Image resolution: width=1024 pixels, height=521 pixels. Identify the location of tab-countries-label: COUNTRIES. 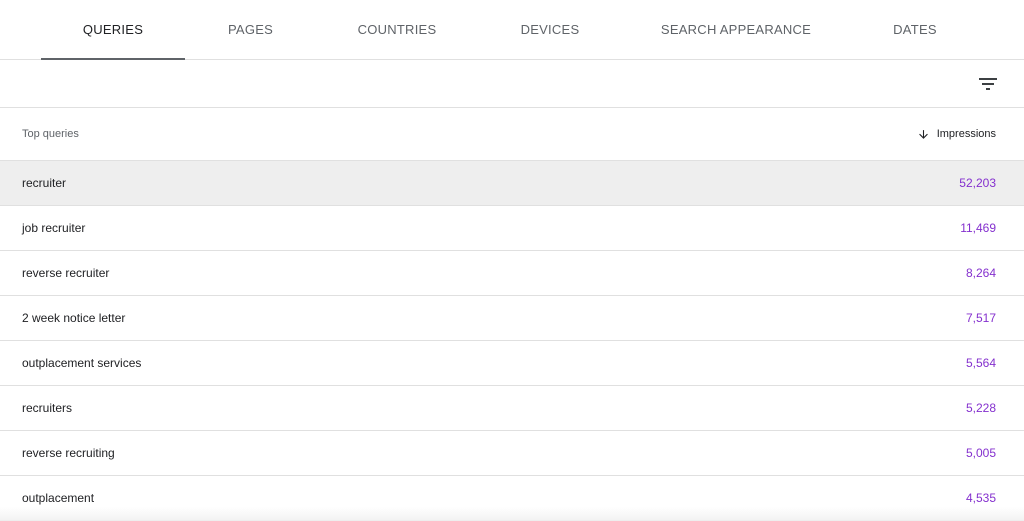
(397, 29).